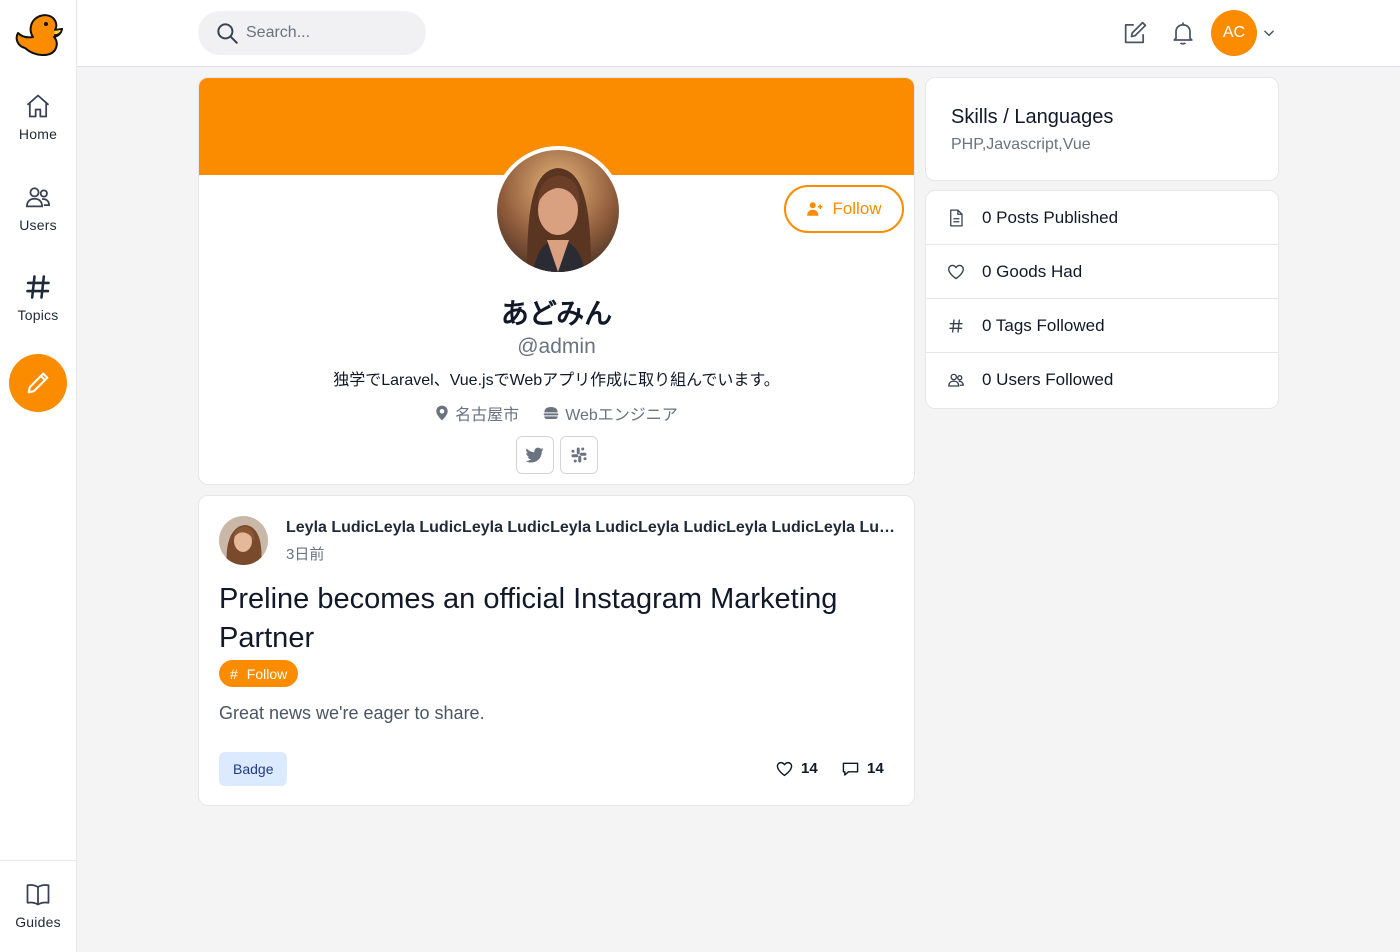  I want to click on map-pin-icon, so click(442, 413).